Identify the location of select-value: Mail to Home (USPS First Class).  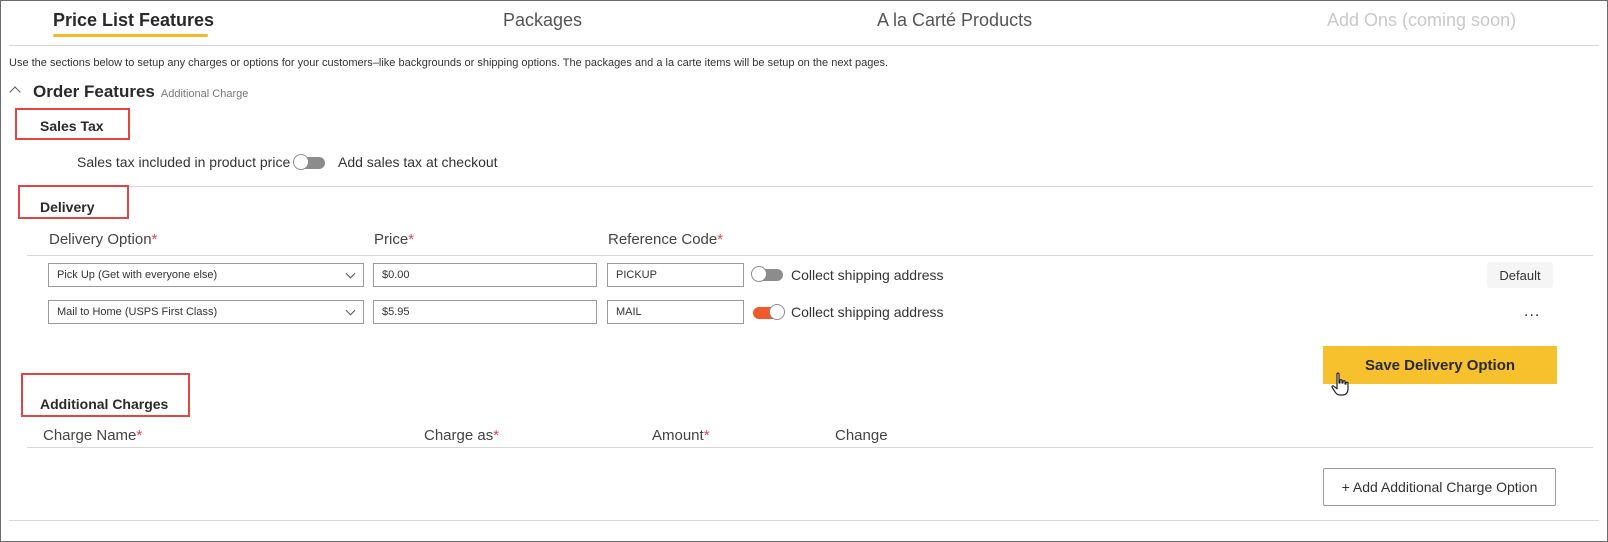
(137, 312).